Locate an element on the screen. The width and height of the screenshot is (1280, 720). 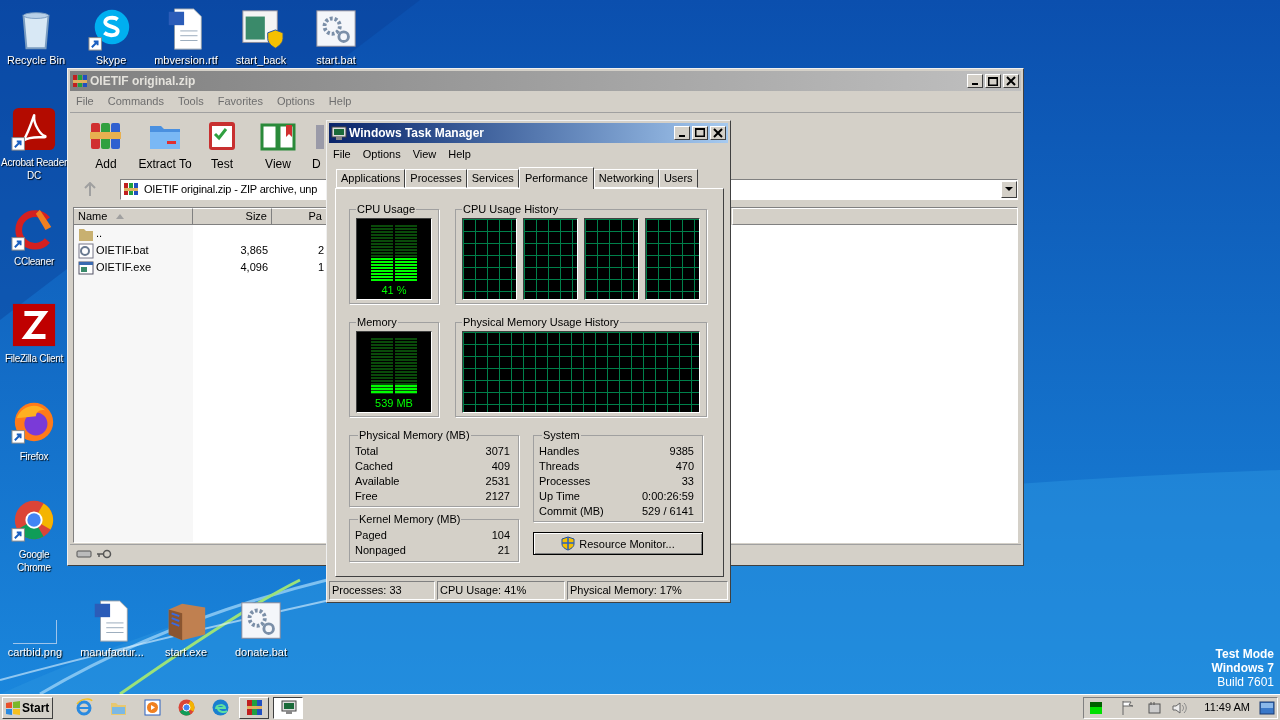
network-icon is located at coordinates (1154, 707).